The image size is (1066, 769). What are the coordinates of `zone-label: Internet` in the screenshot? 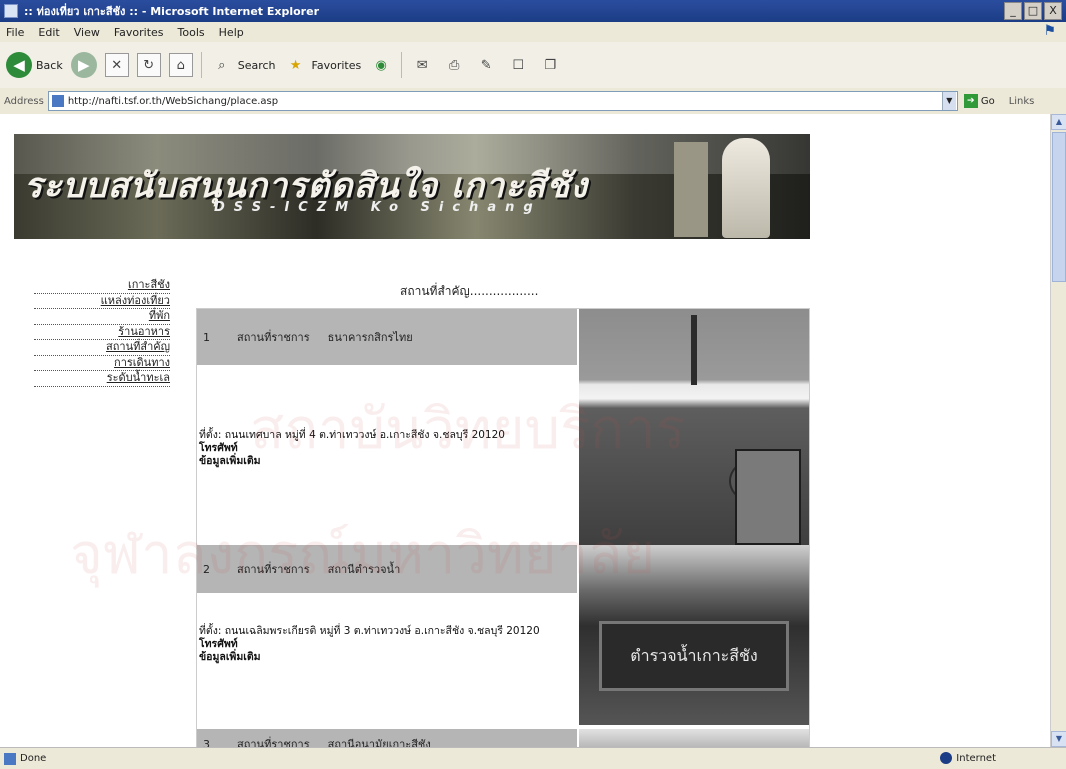 It's located at (976, 758).